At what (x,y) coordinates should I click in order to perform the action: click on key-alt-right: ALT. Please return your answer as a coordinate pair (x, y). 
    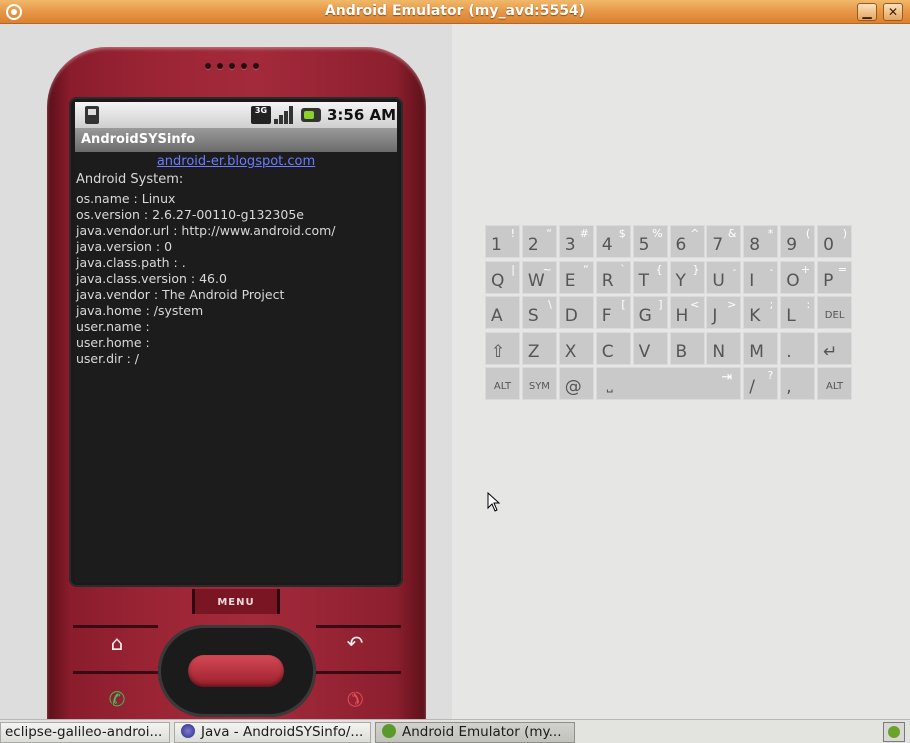
    Looking at the image, I should click on (835, 384).